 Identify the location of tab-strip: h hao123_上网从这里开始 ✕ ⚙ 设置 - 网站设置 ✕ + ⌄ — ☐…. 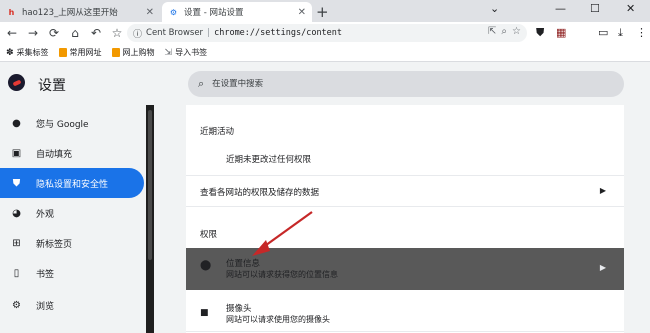
(325, 11).